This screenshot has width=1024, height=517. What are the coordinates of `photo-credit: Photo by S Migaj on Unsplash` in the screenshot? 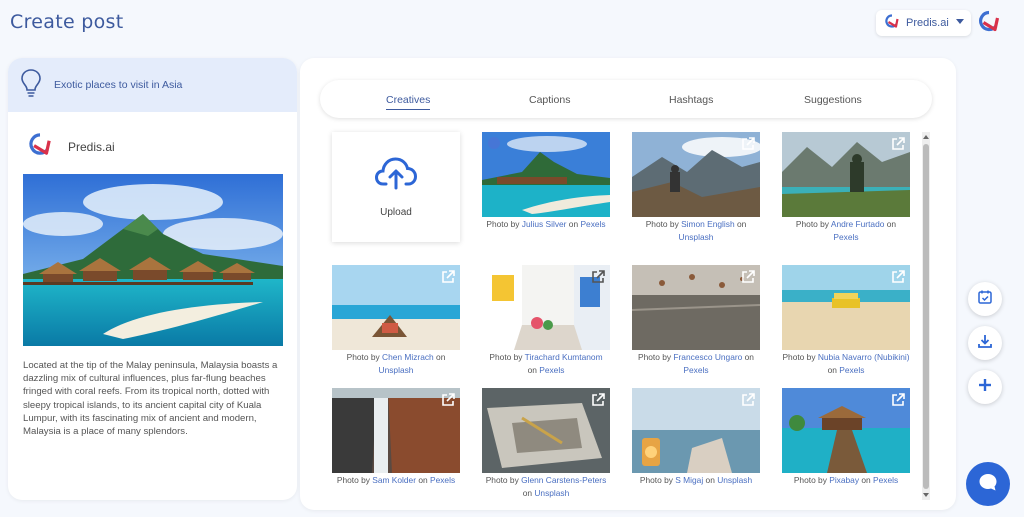 It's located at (696, 480).